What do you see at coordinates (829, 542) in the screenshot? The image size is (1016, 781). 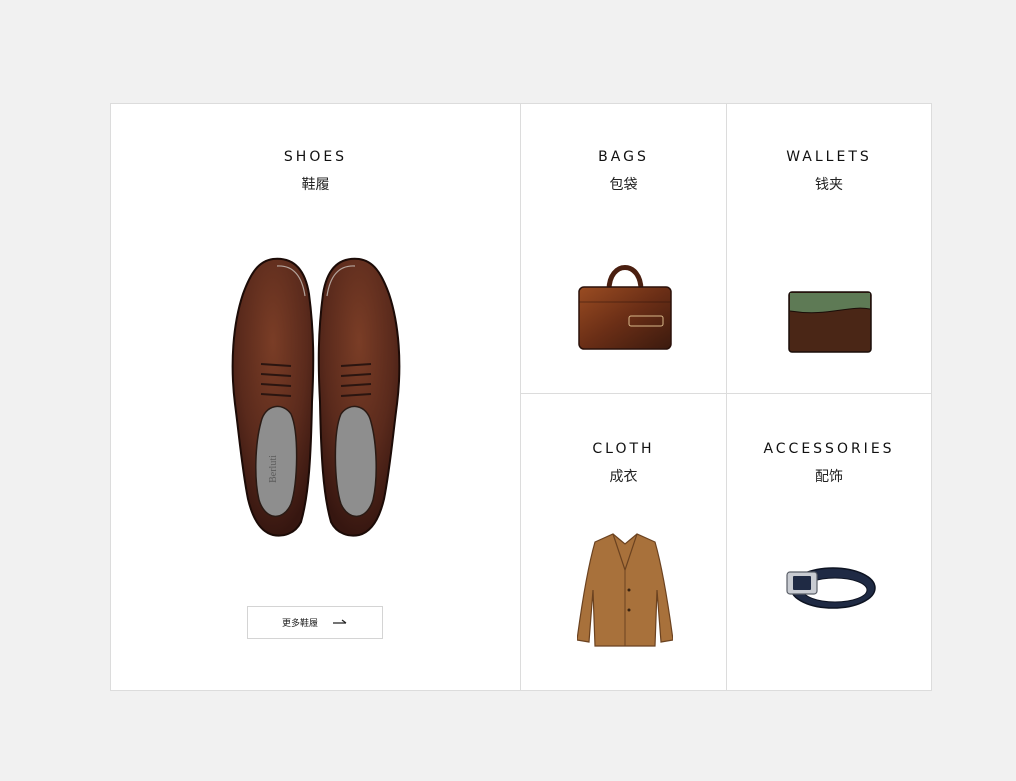 I see `category-accessories: ACCESSORIES 配饰` at bounding box center [829, 542].